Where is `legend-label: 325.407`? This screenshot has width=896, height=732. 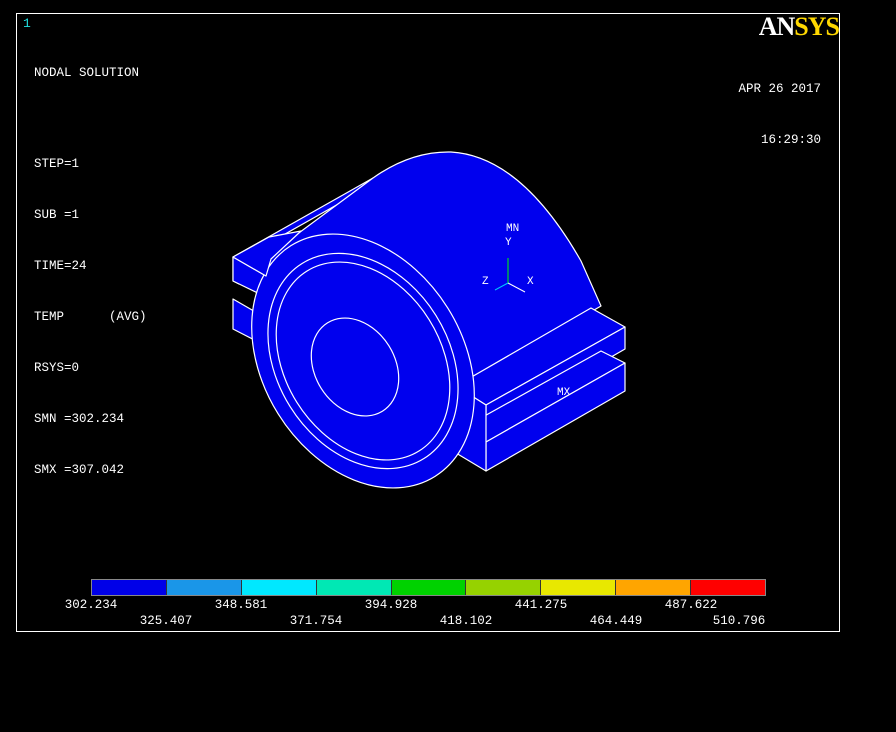 legend-label: 325.407 is located at coordinates (166, 621).